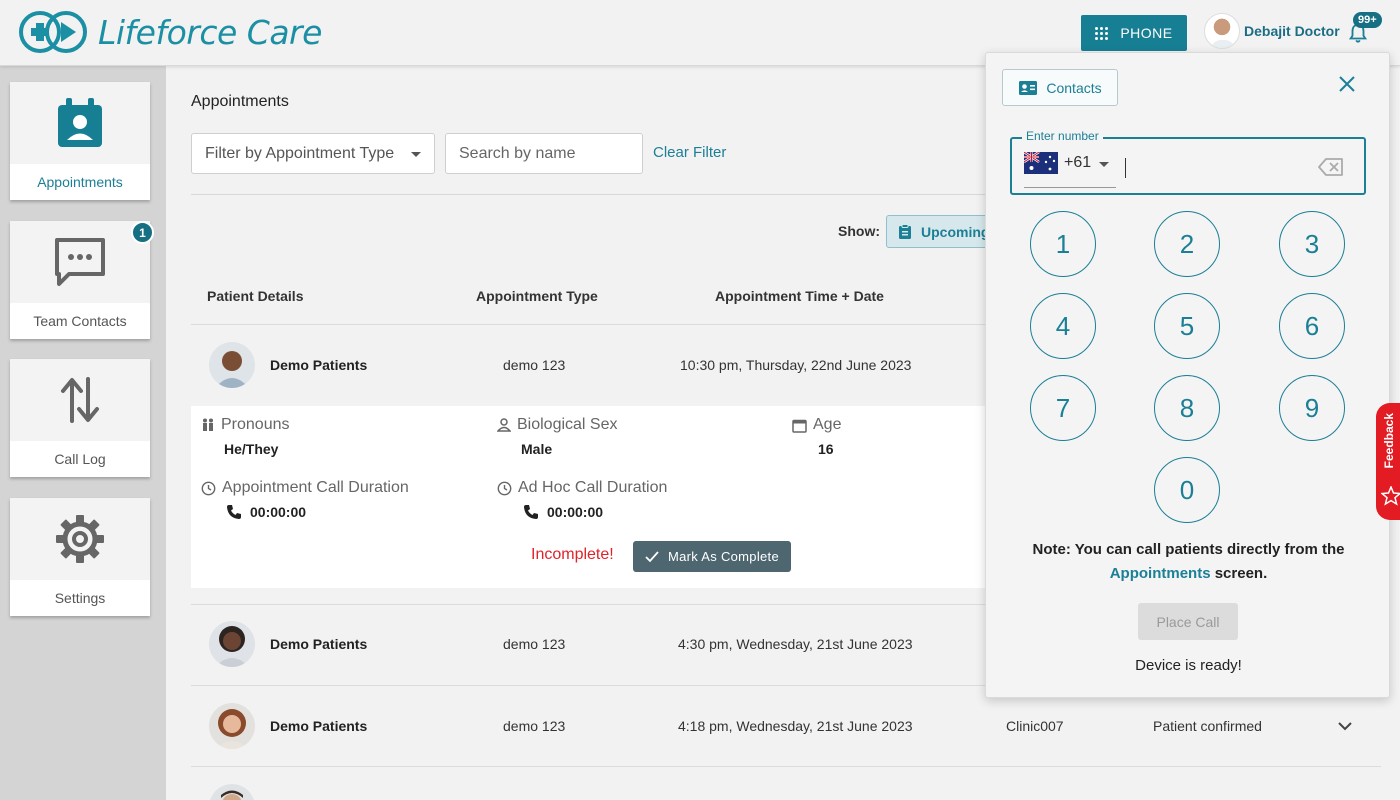 The height and width of the screenshot is (800, 1400). What do you see at coordinates (1146, 33) in the screenshot?
I see `phone-button-label: PHONE` at bounding box center [1146, 33].